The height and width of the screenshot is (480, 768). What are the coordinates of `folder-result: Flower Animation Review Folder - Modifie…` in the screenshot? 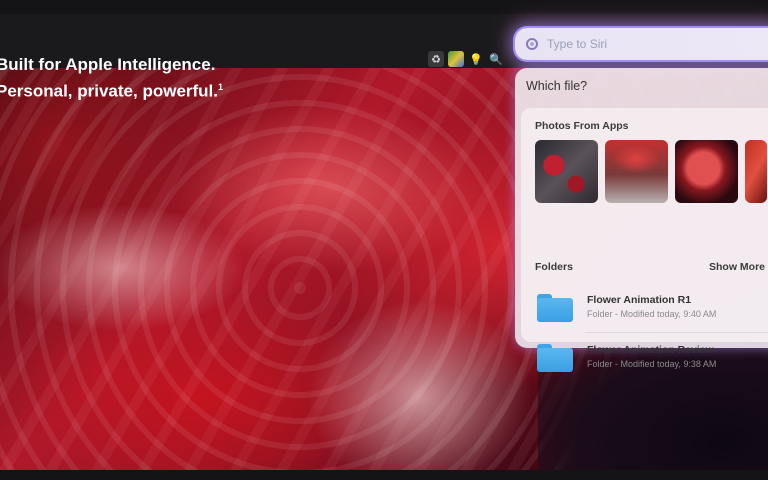 It's located at (644, 358).